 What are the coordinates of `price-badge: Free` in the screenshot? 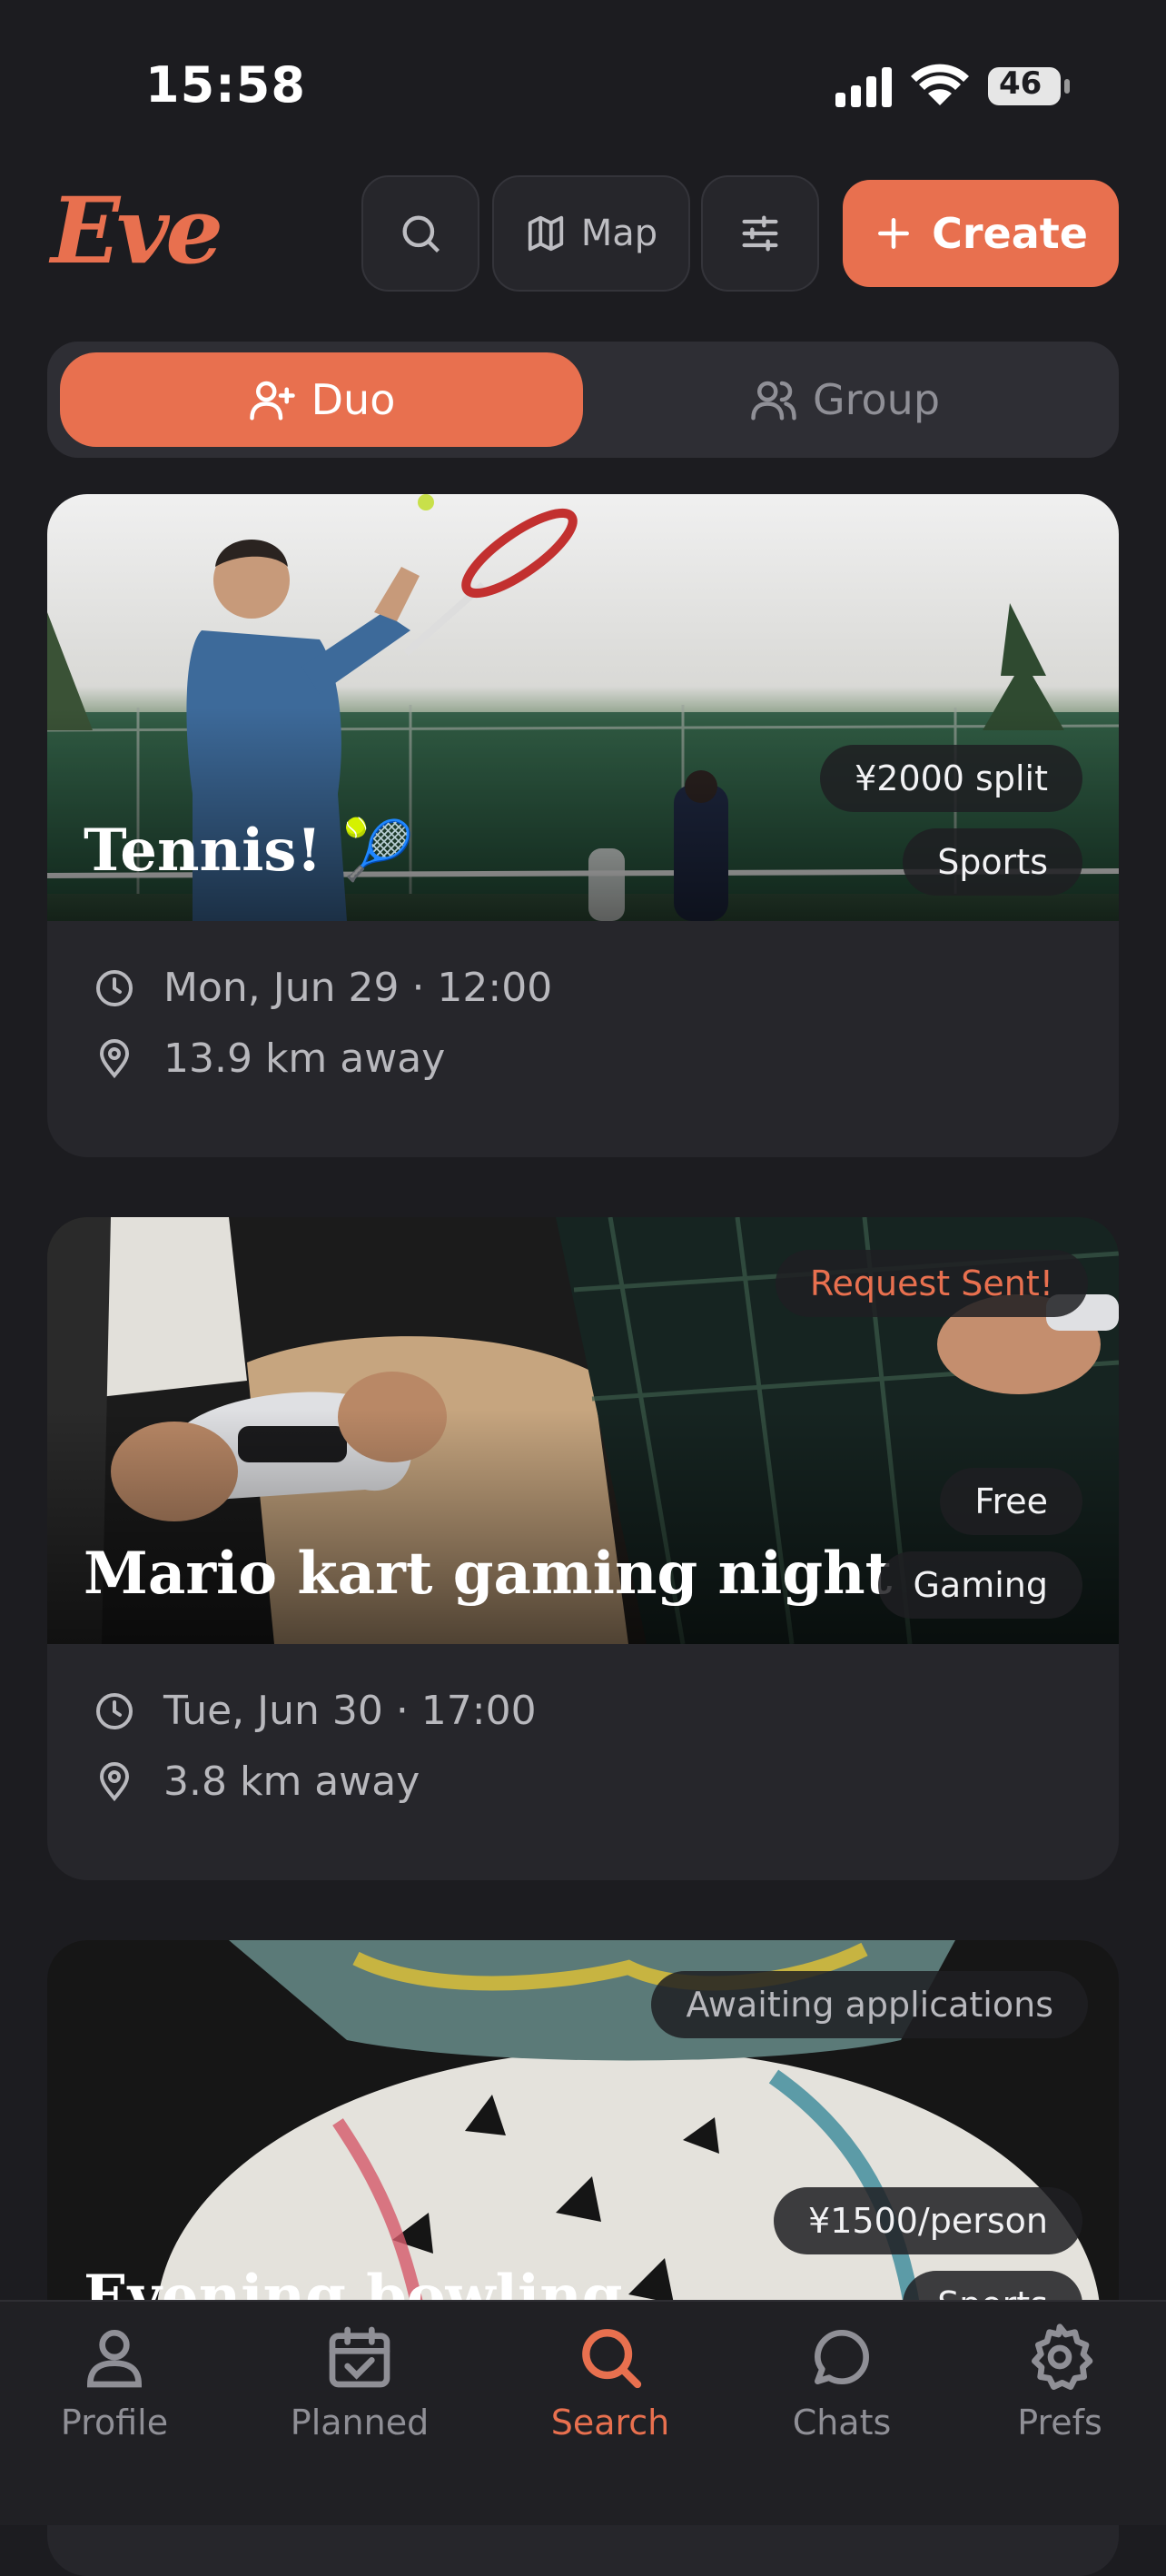 It's located at (1011, 1501).